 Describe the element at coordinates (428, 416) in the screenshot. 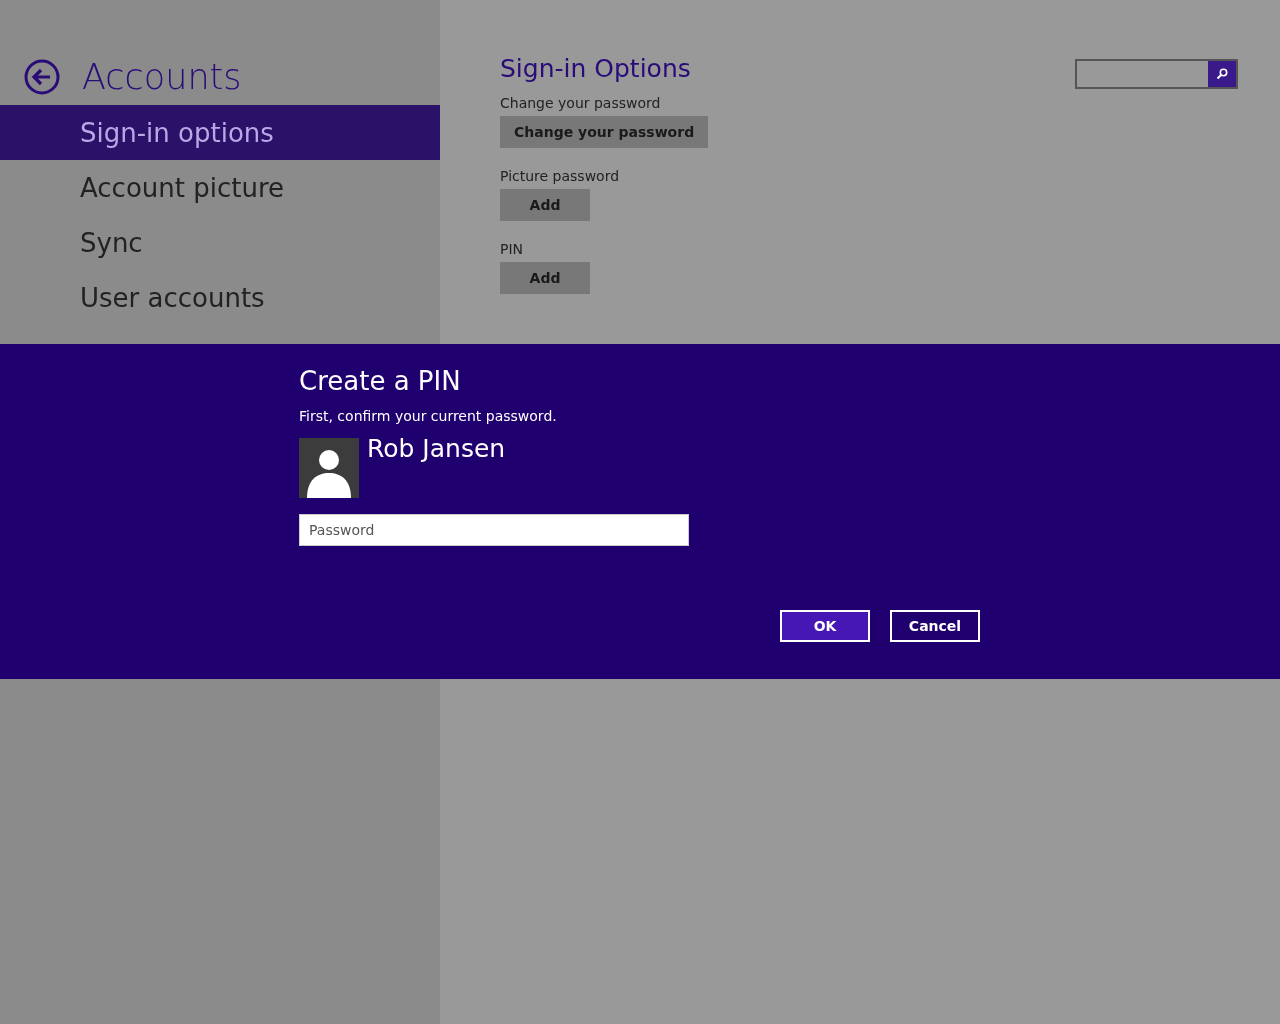

I see `dialog-message: First, confirm your current password.` at that location.